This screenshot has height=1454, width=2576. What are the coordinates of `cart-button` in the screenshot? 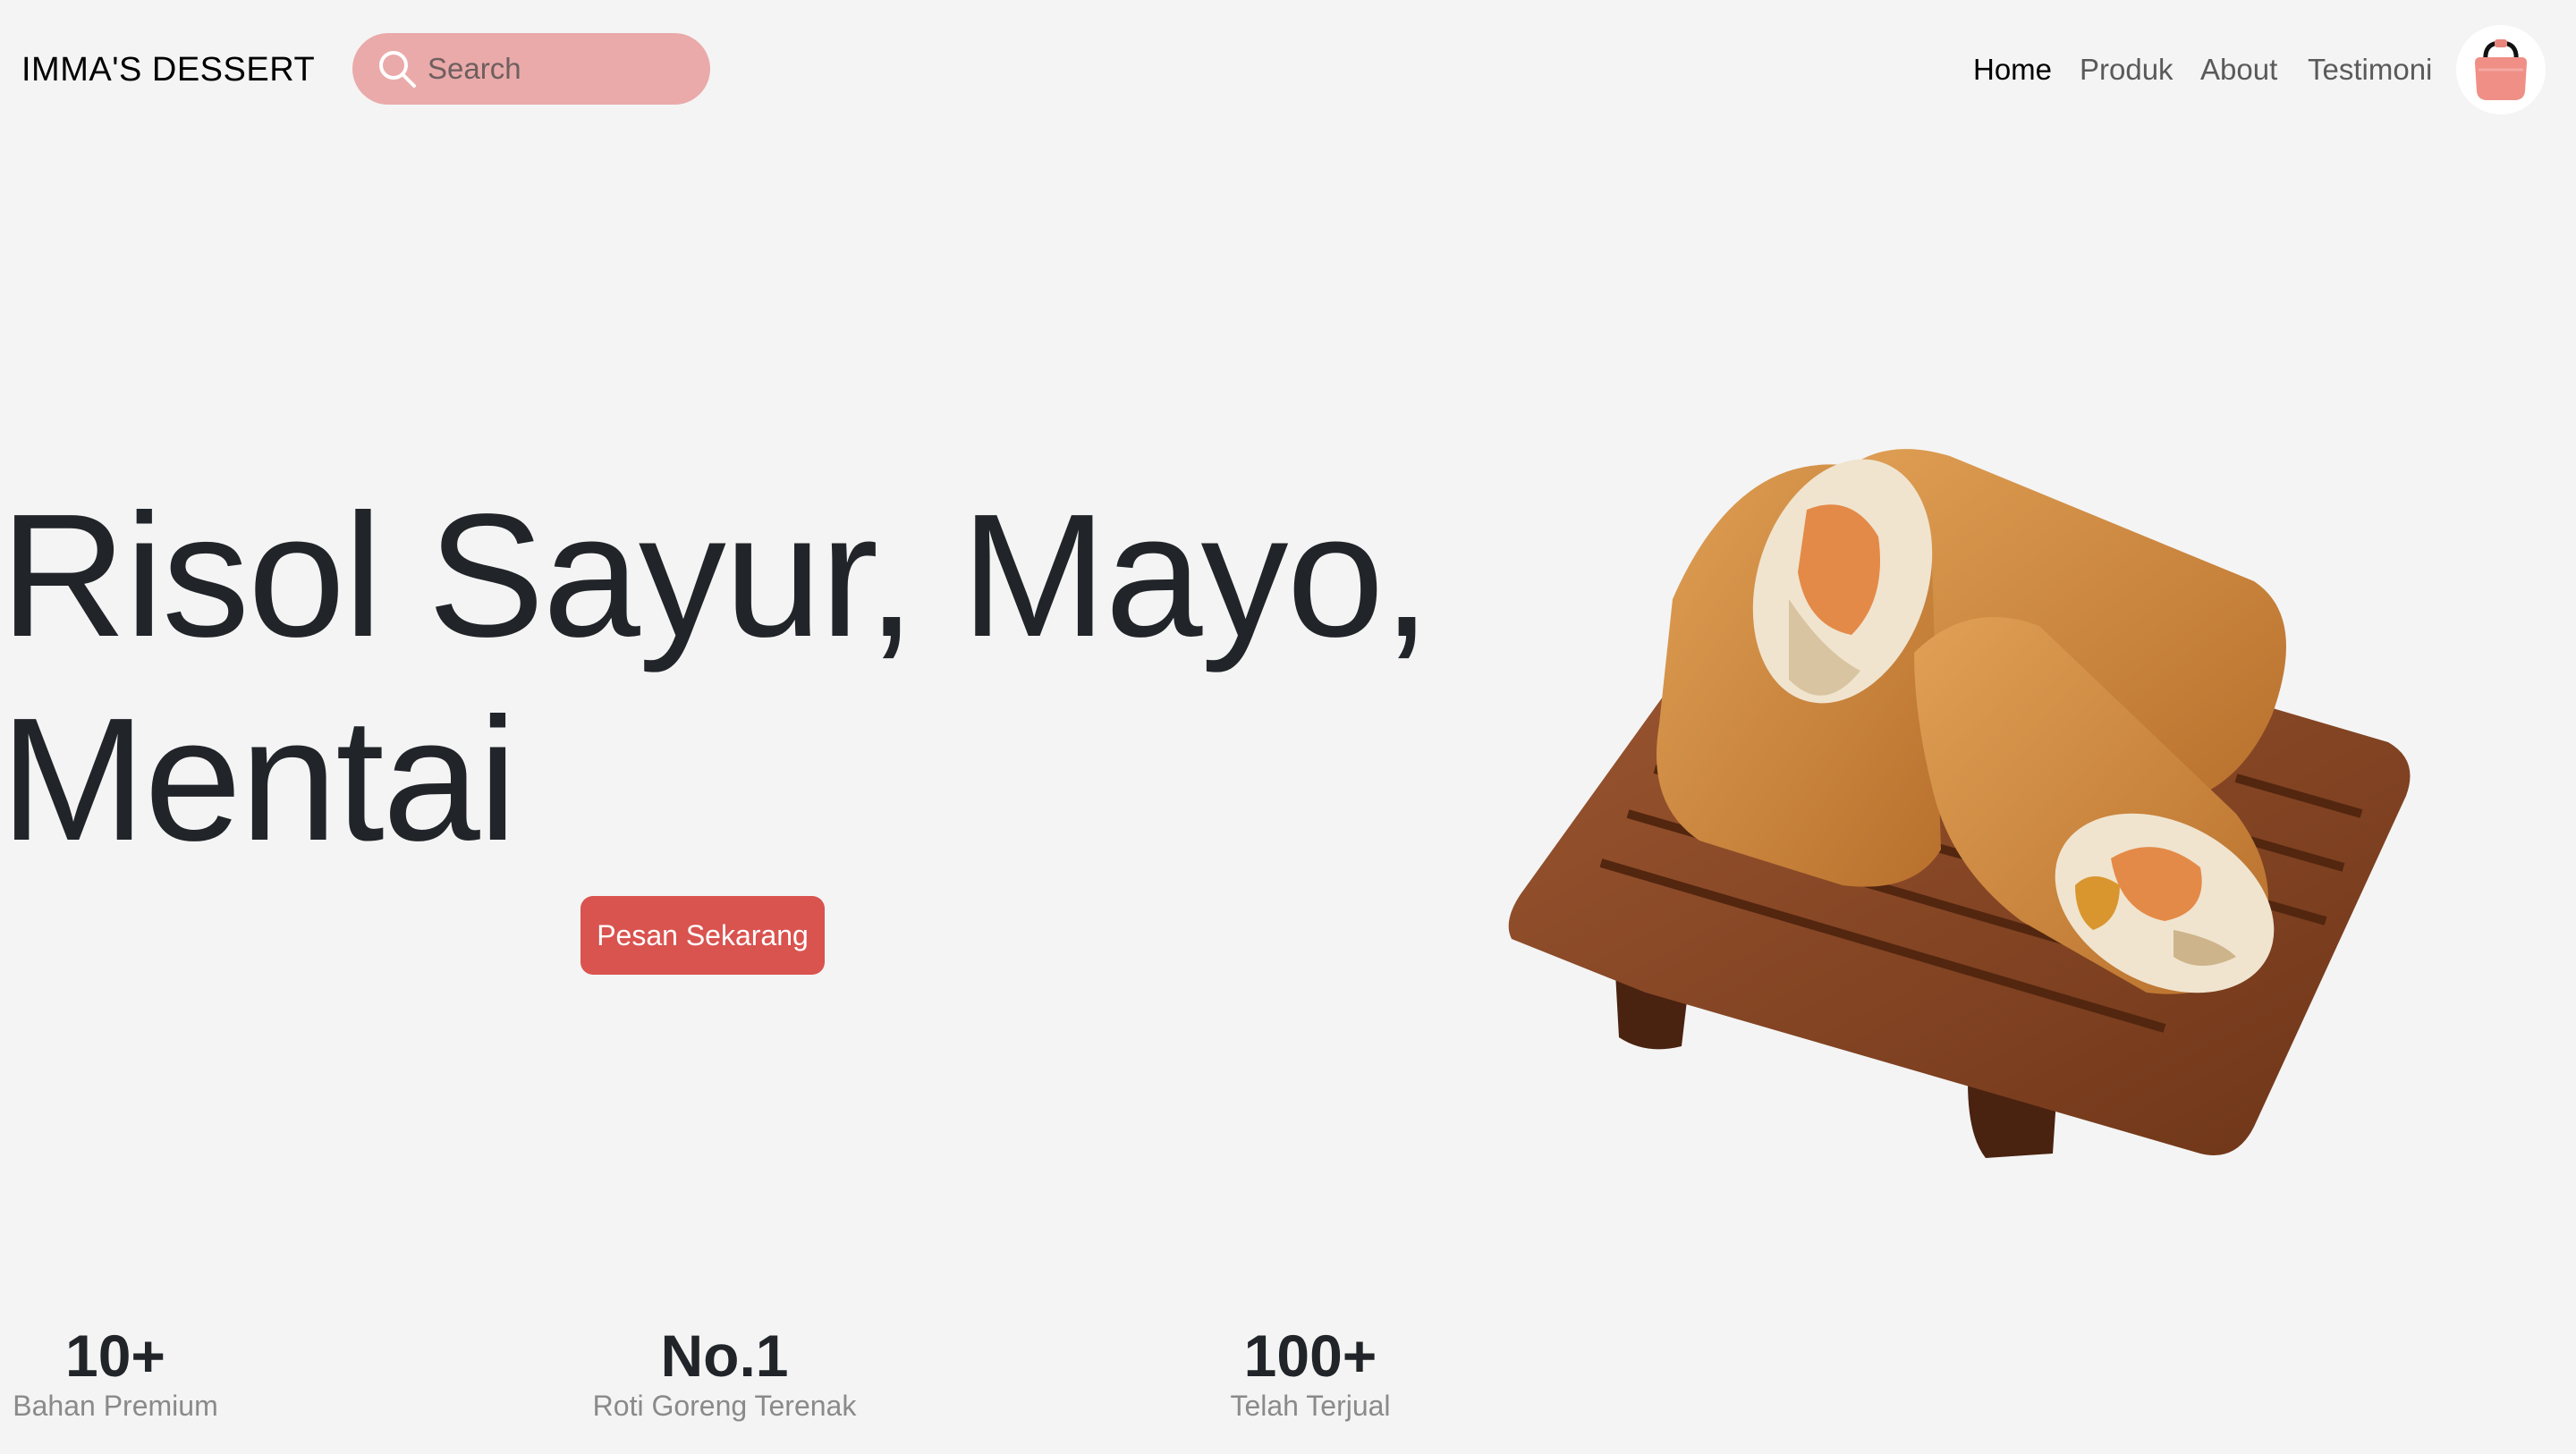 It's located at (2501, 69).